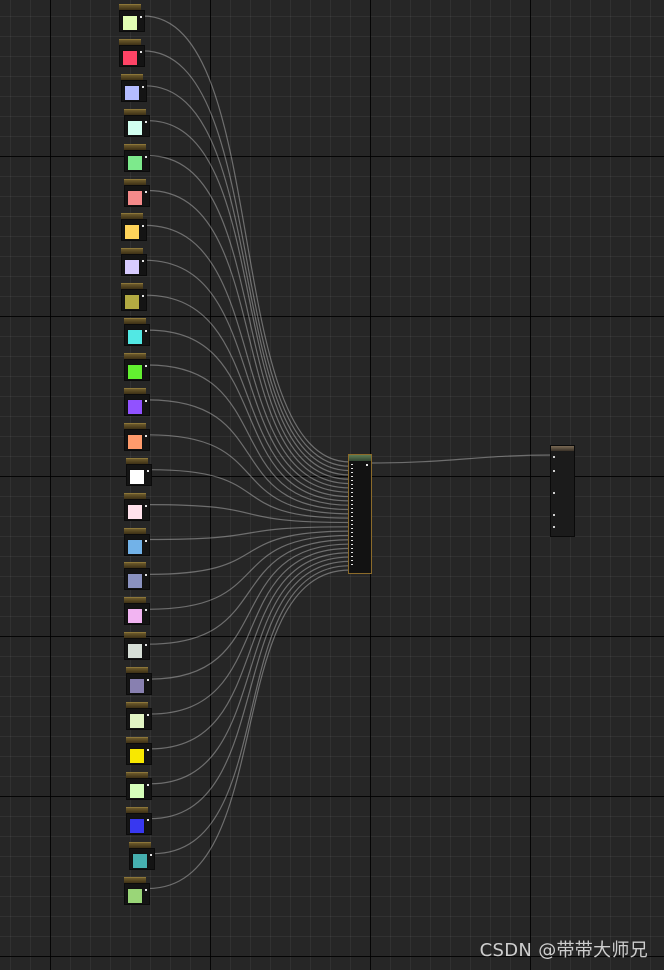  I want to click on target-node-header, so click(562, 448).